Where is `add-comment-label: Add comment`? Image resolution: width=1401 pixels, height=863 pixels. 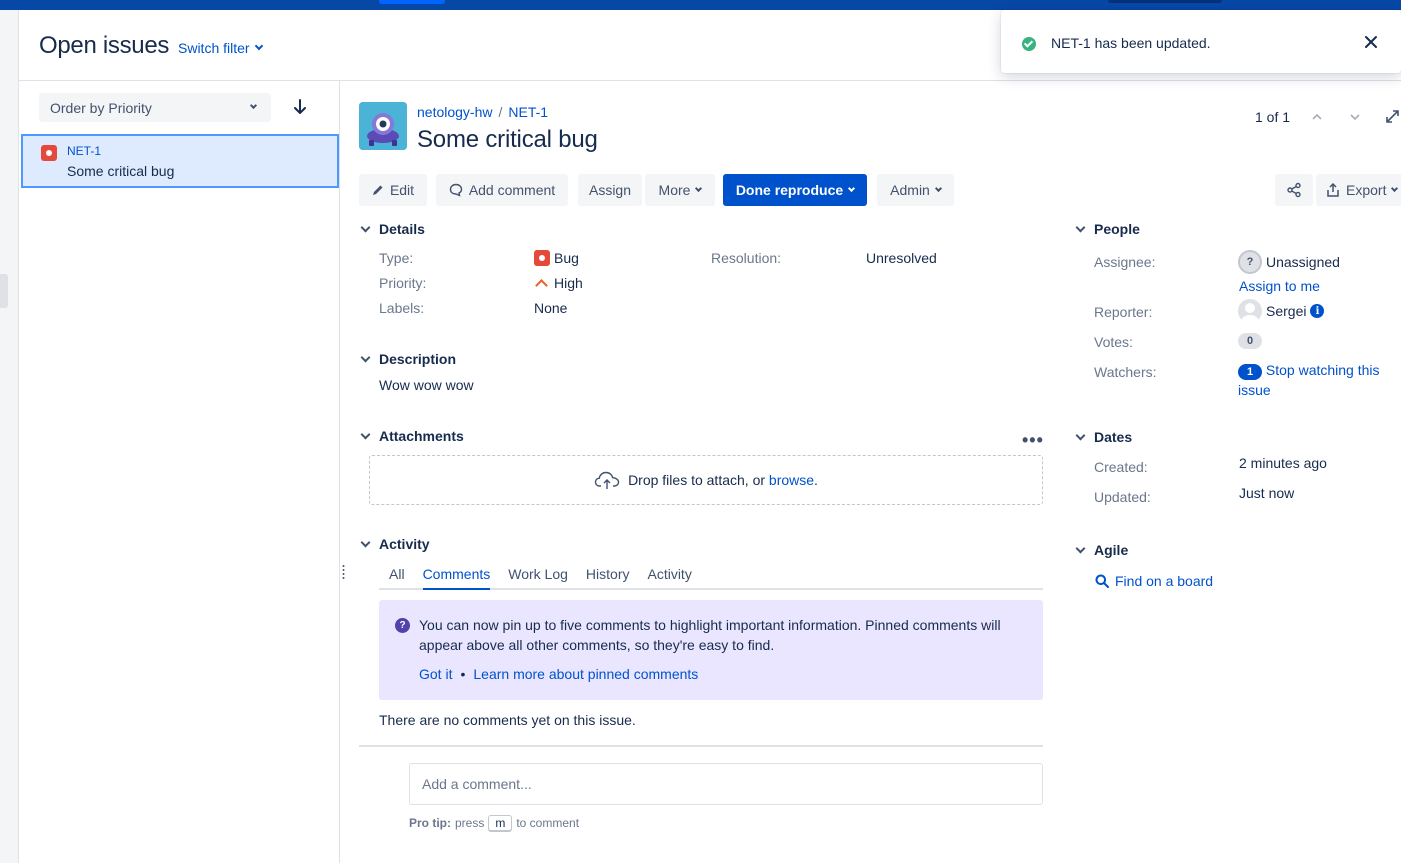
add-comment-label: Add comment is located at coordinates (512, 190).